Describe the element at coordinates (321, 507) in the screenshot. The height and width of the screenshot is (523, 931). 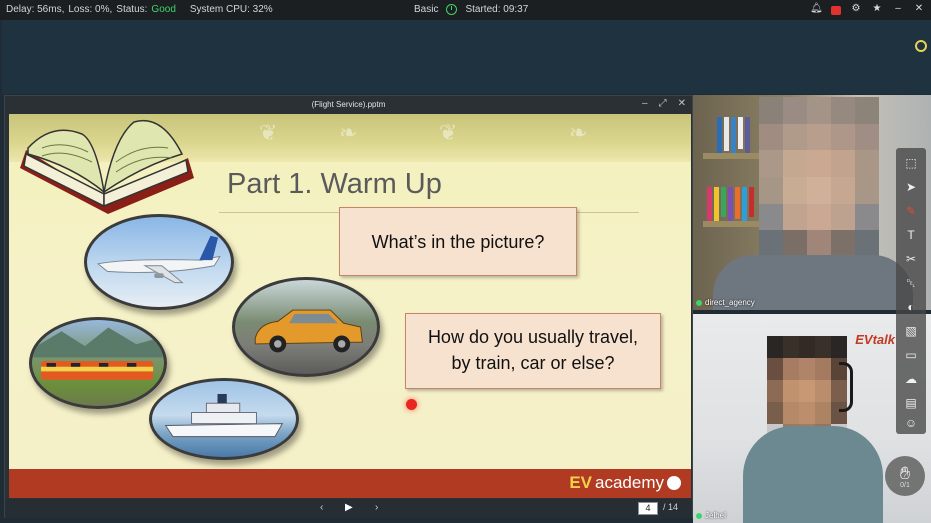
I see `previous-slide-icon: ‹` at that location.